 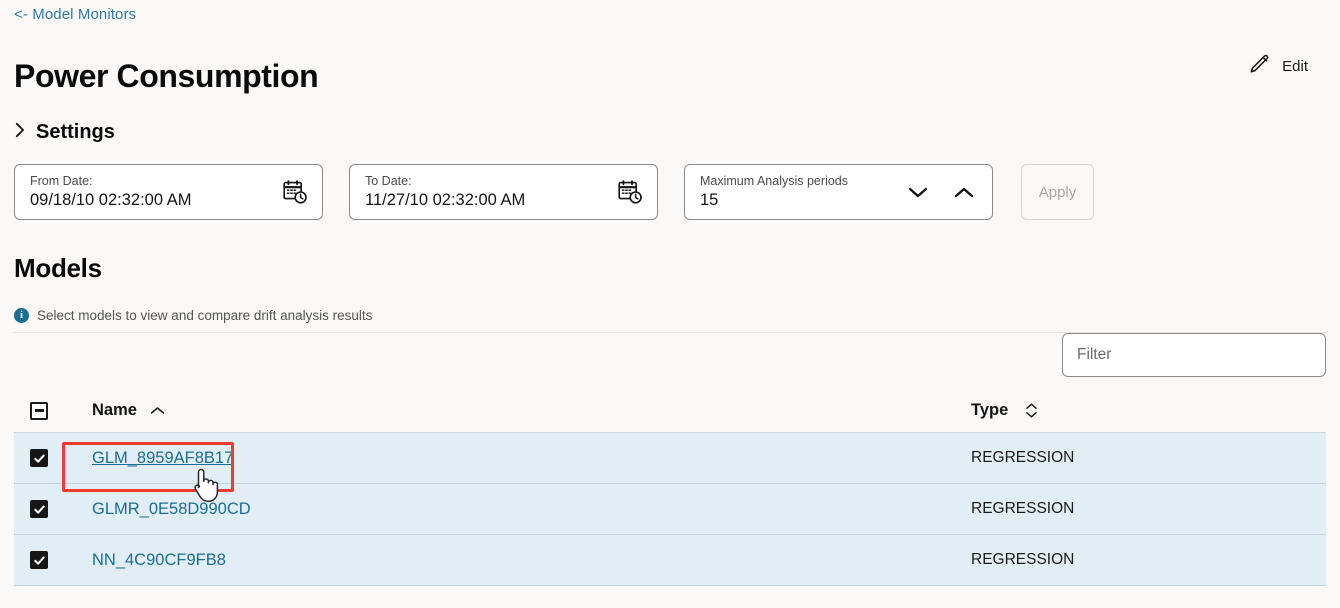 What do you see at coordinates (39, 410) in the screenshot?
I see `select-all-checkbox` at bounding box center [39, 410].